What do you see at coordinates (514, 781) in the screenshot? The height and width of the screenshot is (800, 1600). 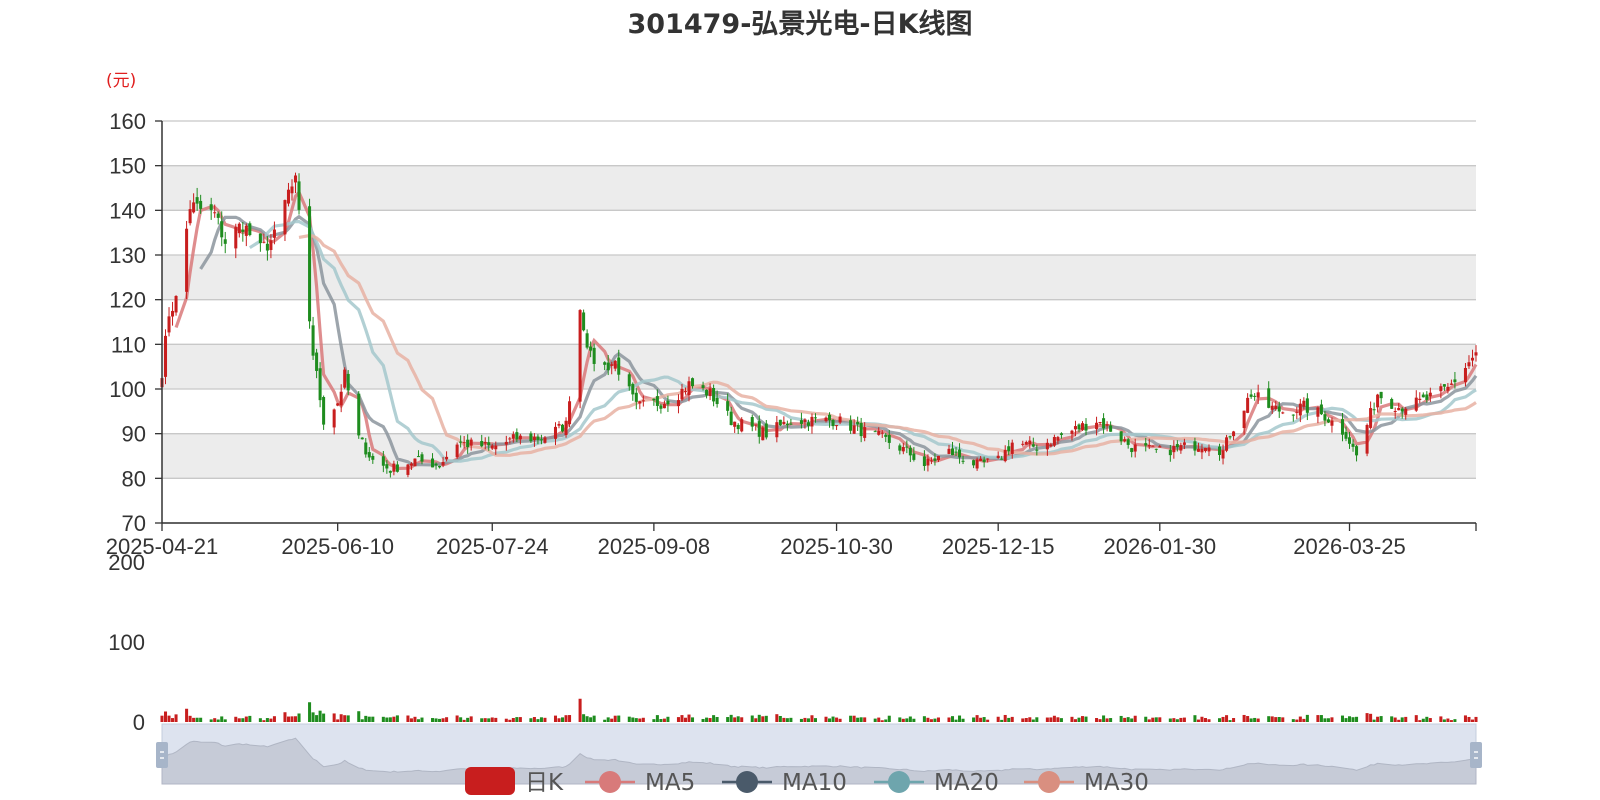 I see `legend-item-日k: 日K` at bounding box center [514, 781].